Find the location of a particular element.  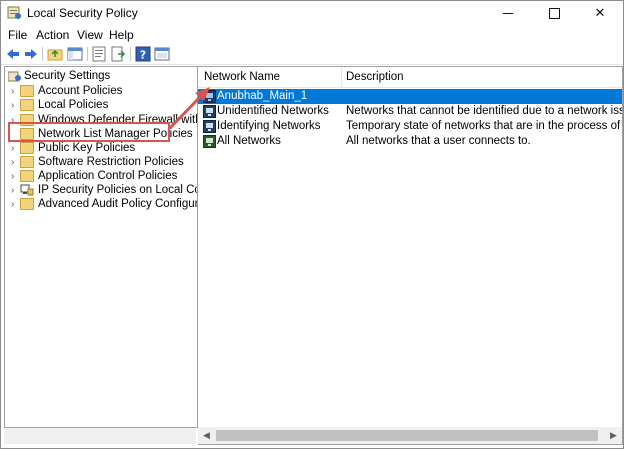

tree-item-application-control-policies: › Application Control Policies is located at coordinates (101, 176).